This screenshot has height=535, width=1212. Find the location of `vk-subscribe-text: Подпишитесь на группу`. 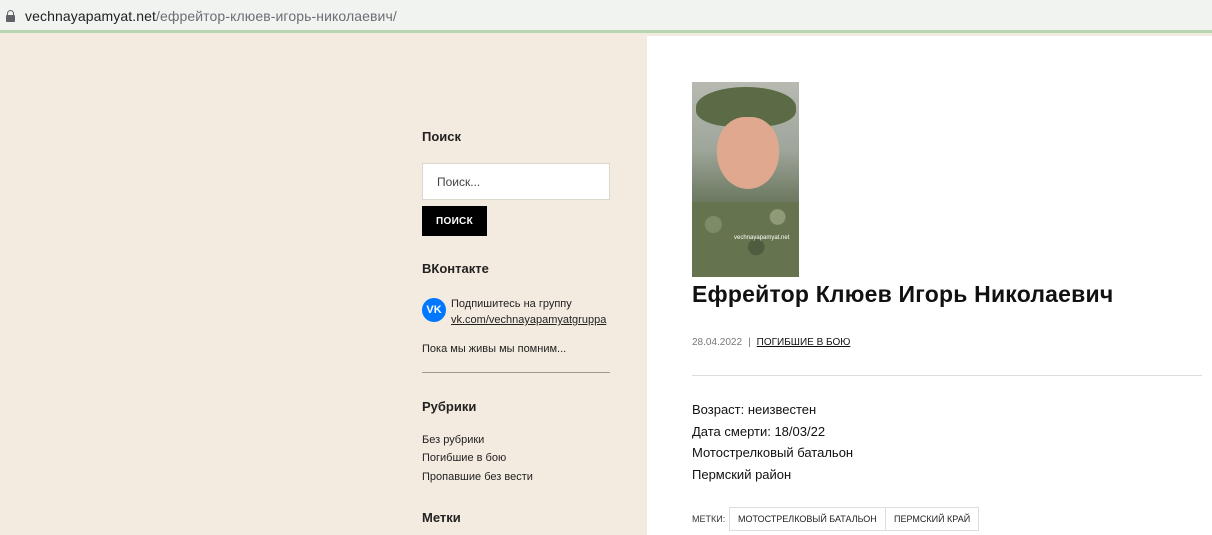

vk-subscribe-text: Подпишитесь на группу is located at coordinates (511, 304).